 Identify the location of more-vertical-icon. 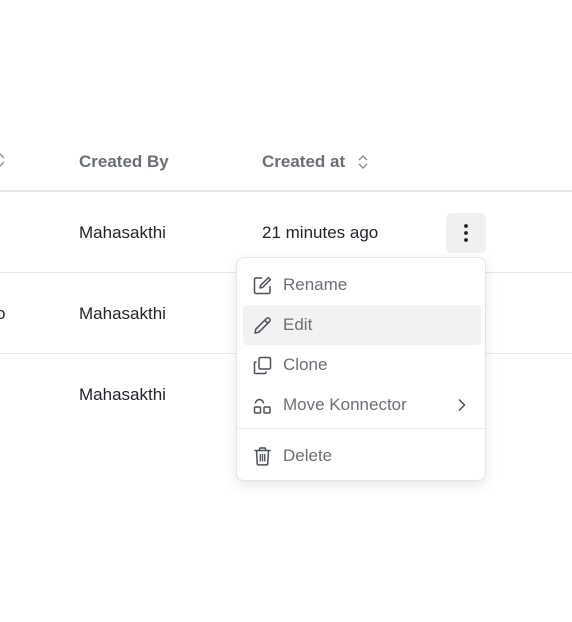
(466, 233).